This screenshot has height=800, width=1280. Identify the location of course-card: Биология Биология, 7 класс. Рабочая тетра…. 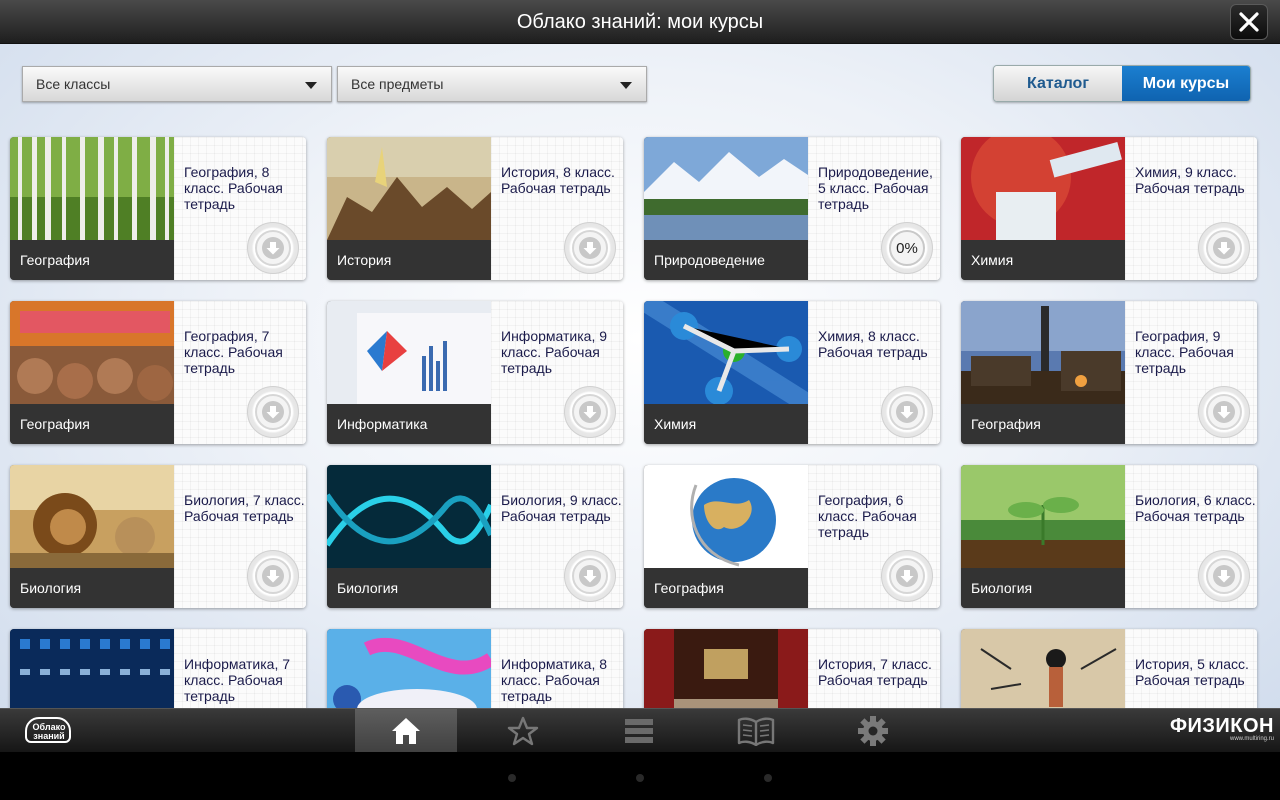
(158, 536).